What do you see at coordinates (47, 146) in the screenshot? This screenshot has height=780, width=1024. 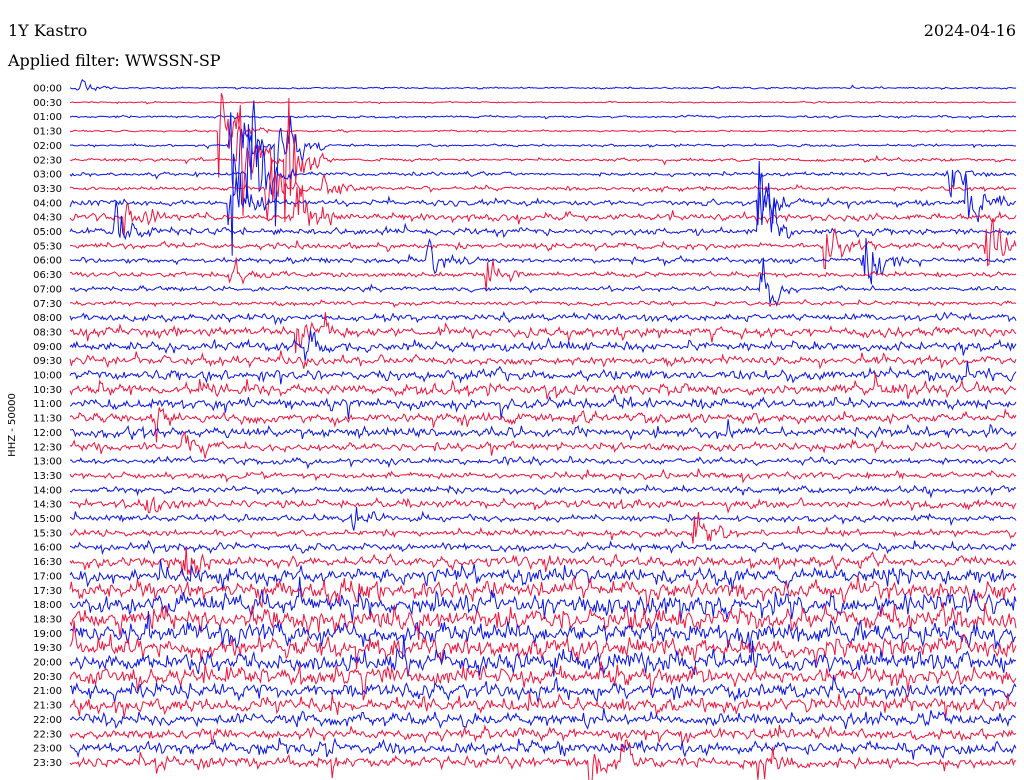 I see `tick-label: 02:00` at bounding box center [47, 146].